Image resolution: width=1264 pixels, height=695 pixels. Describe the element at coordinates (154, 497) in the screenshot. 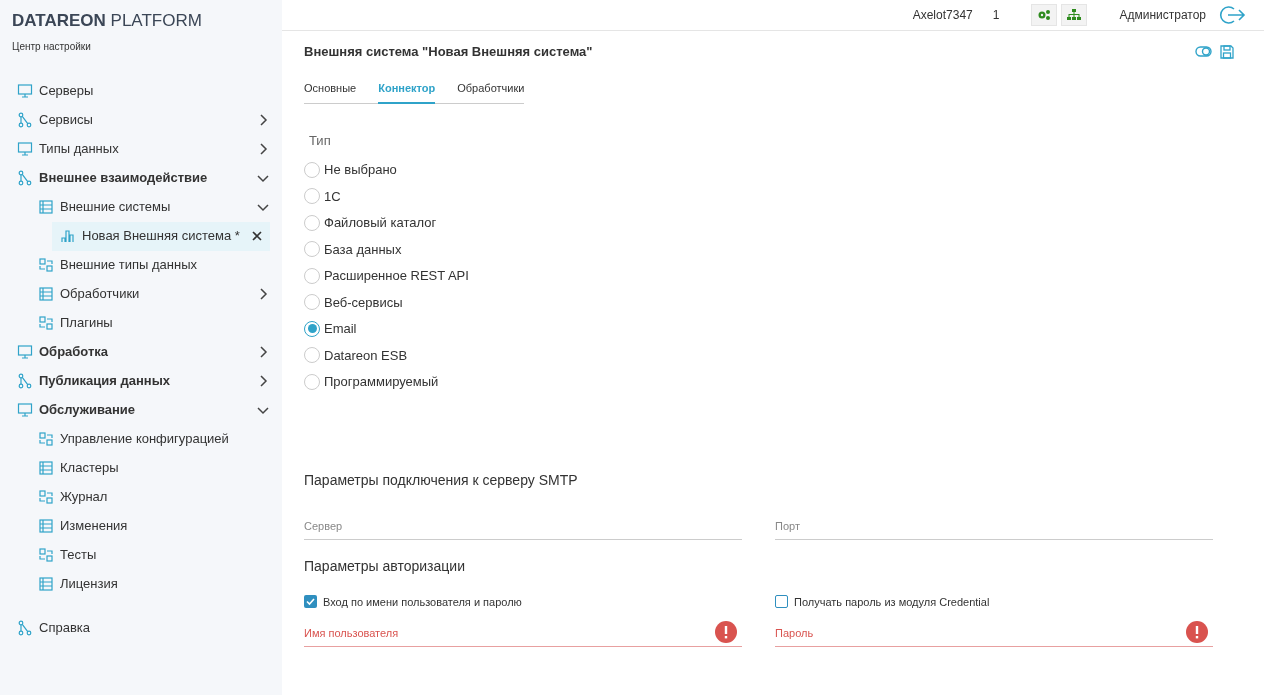

I see `nav-item: Журнал` at that location.